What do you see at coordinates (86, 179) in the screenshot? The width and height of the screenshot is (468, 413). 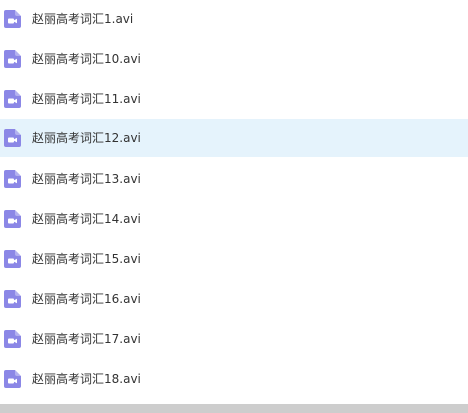 I see `file-name: 赵丽高考词汇13.avi` at bounding box center [86, 179].